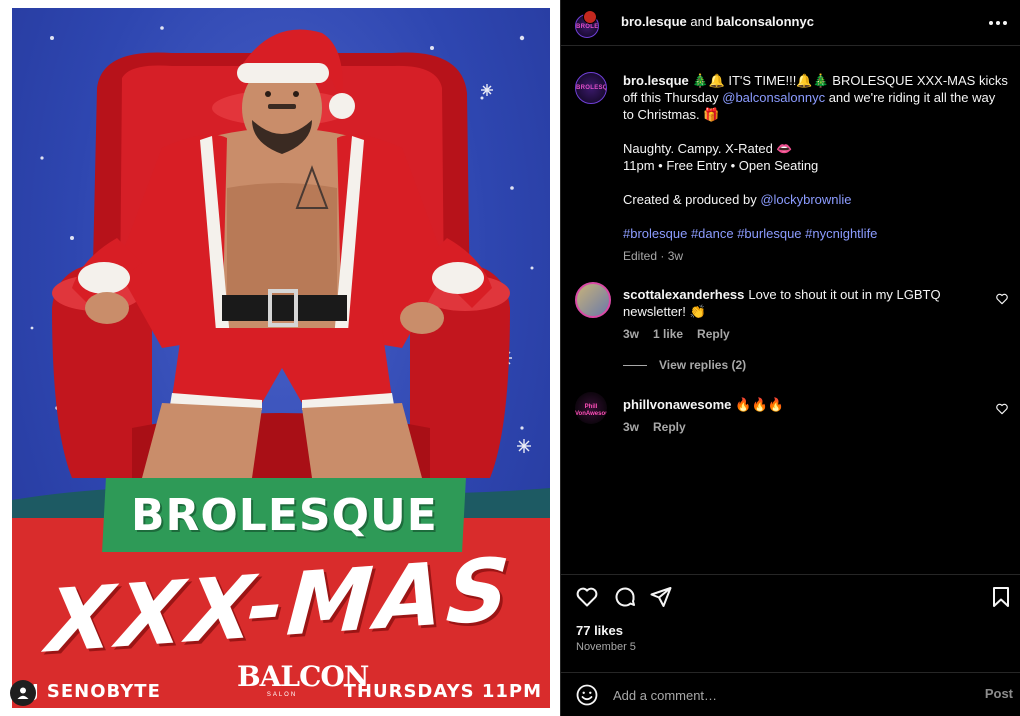 The width and height of the screenshot is (1020, 716). I want to click on comment-composer: Post, so click(790, 694).